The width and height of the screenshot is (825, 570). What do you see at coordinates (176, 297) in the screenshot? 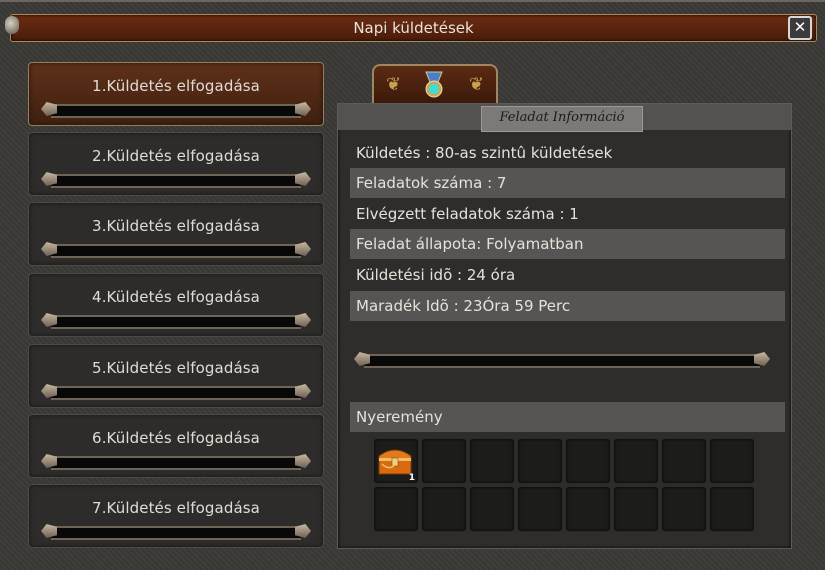
I see `quest-label: 4.Küldetés elfogadása` at bounding box center [176, 297].